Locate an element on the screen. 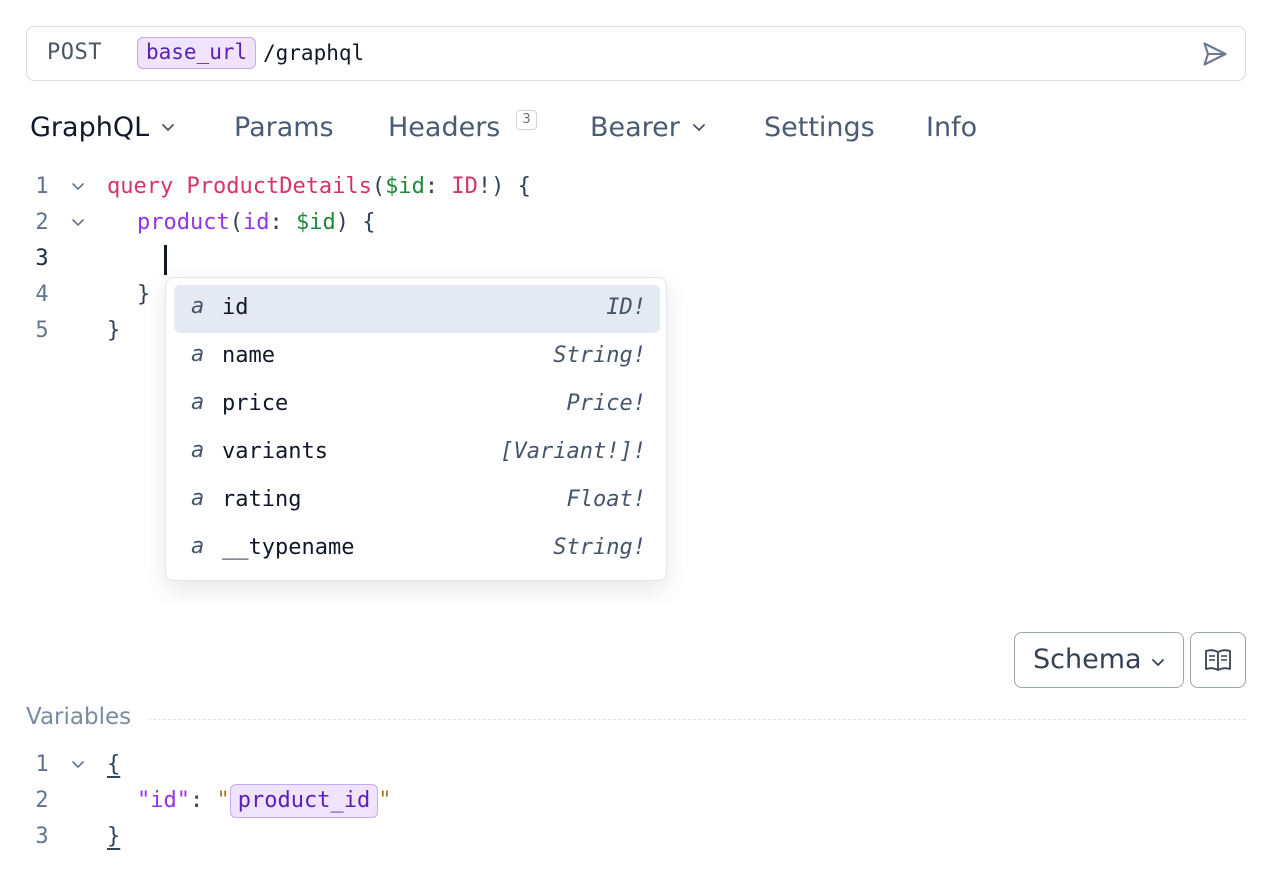  editor-line: 1 { is located at coordinates (636, 765).